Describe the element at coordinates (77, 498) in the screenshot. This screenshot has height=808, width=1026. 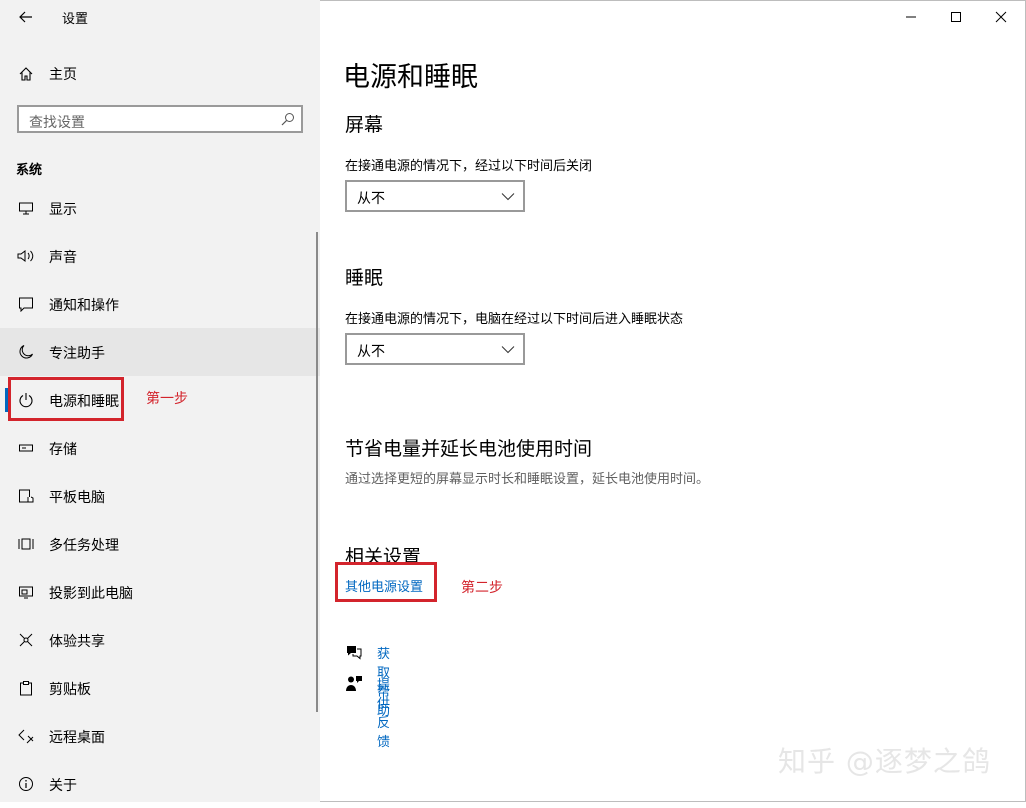
I see `sidebar-item-label: 平板电脑` at that location.